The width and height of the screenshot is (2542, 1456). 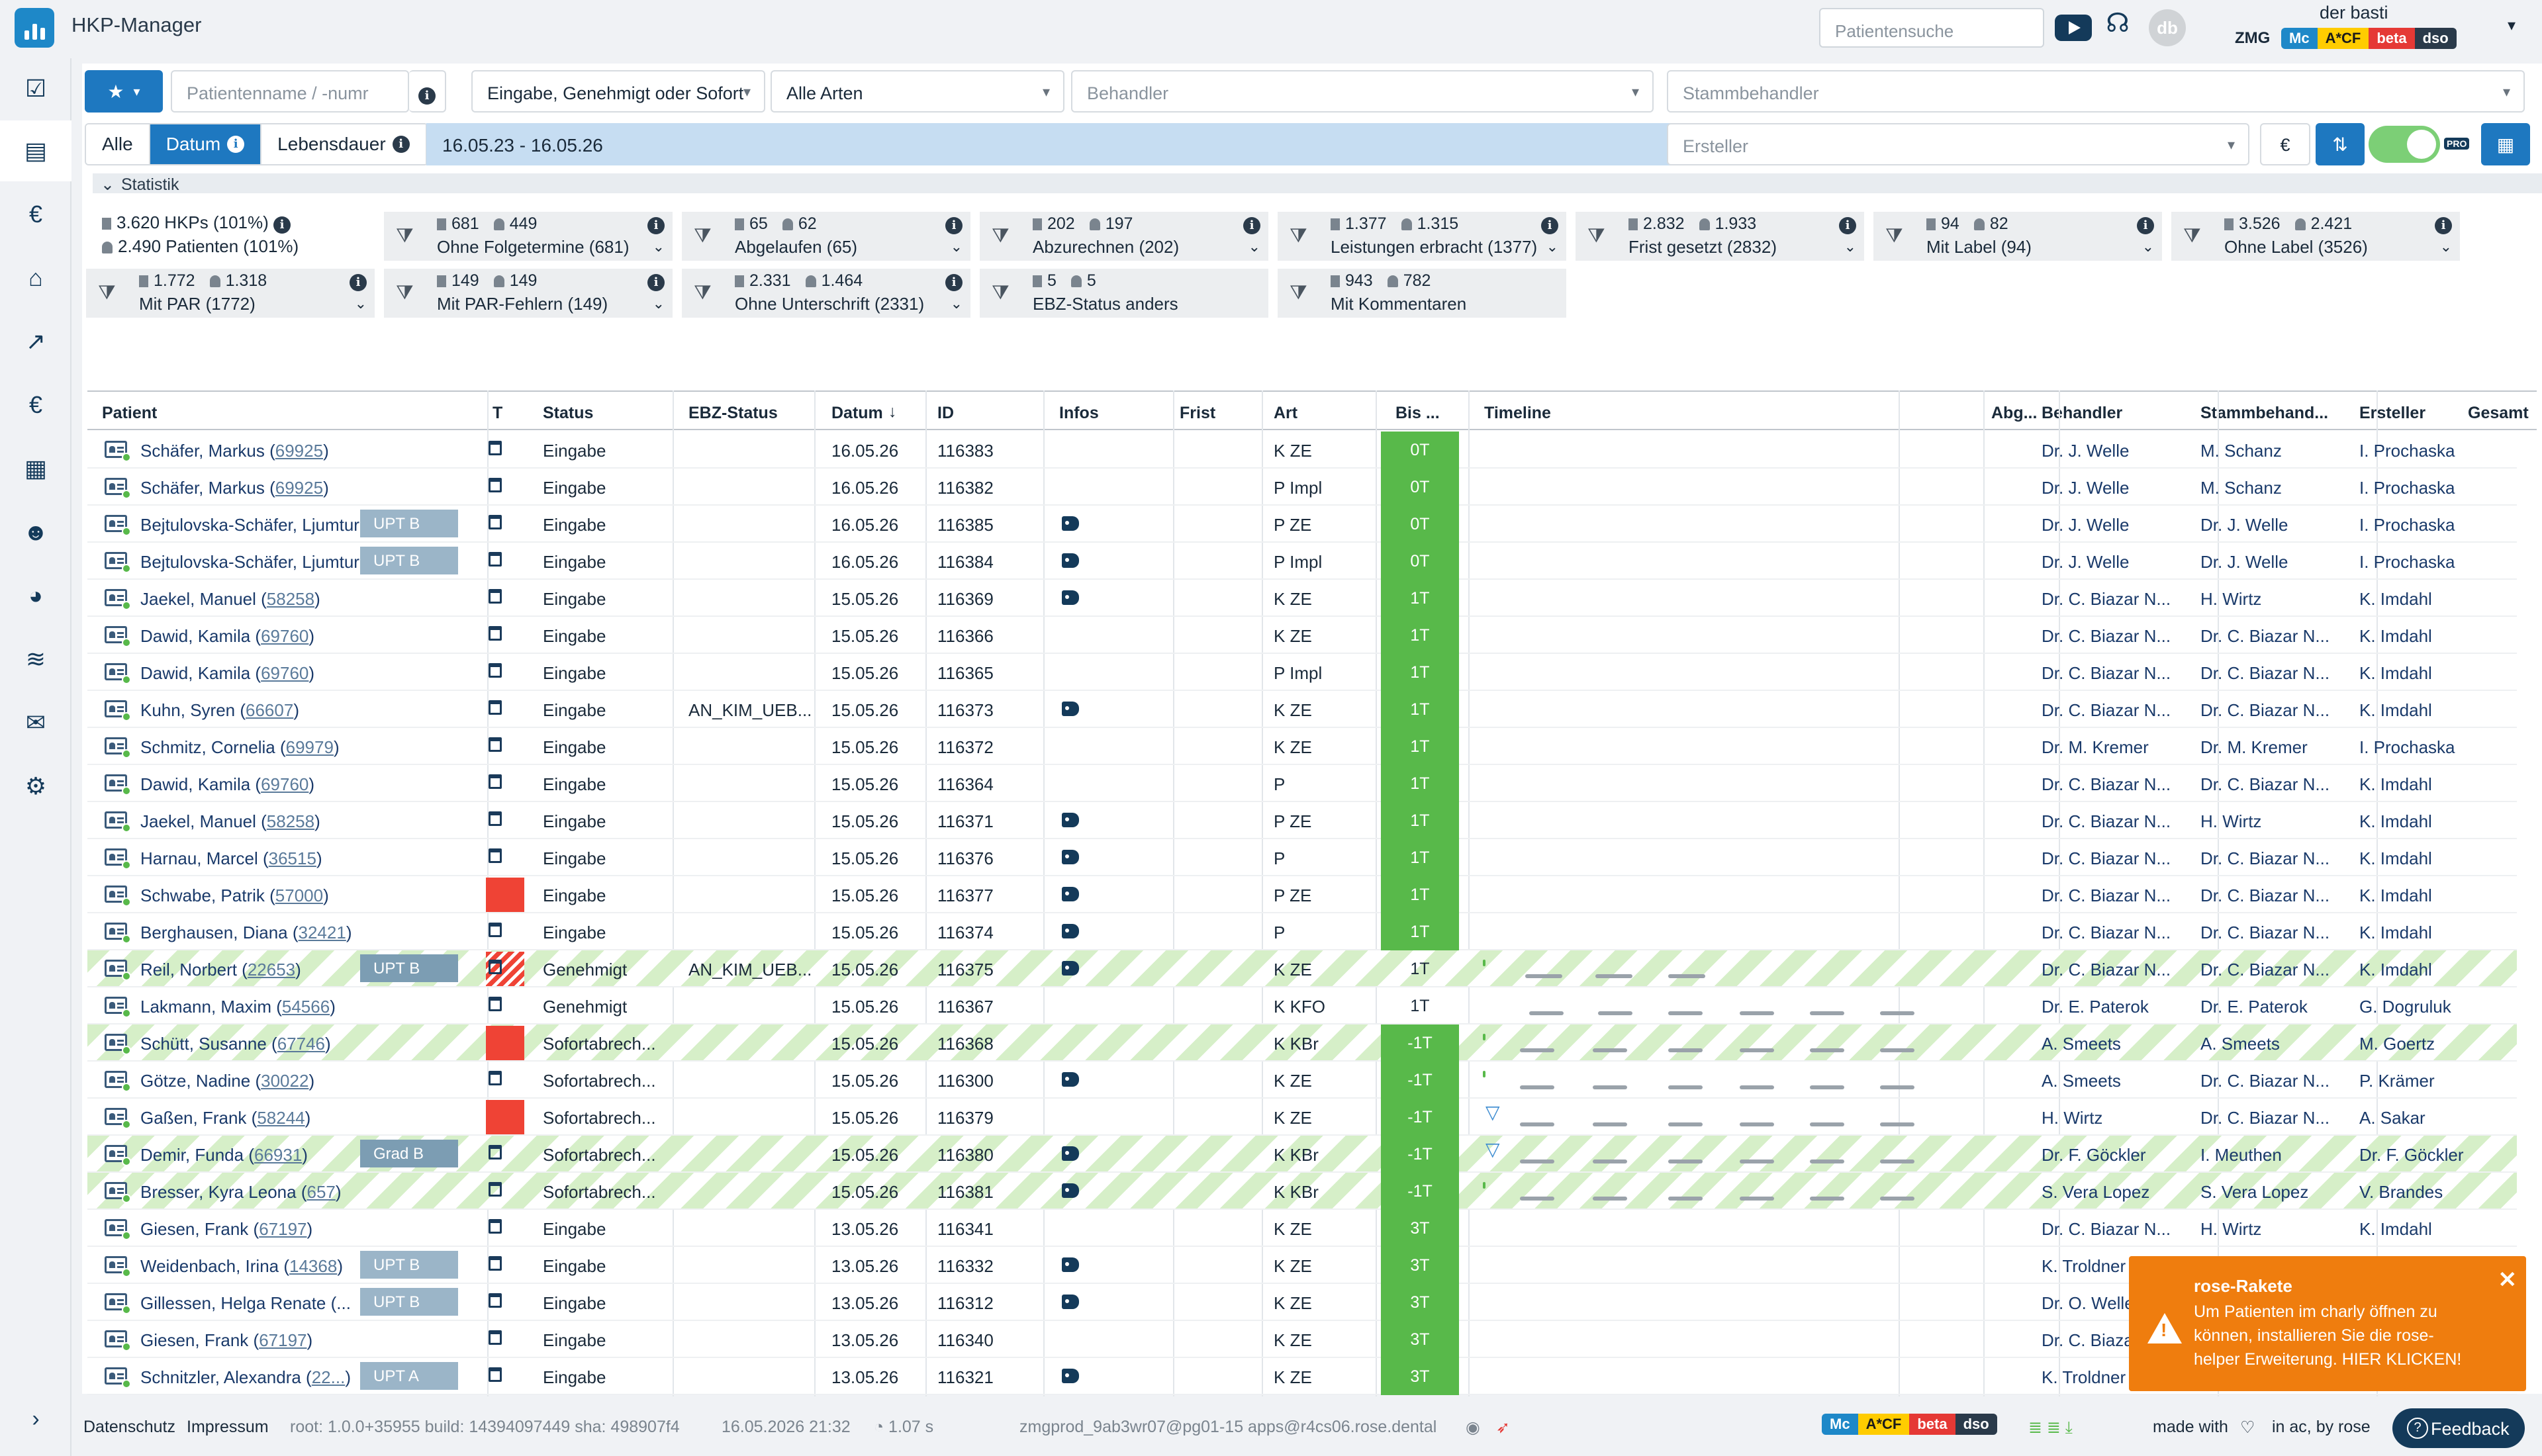 I want to click on col-header-gesamt: Gesamt, so click(x=2498, y=413).